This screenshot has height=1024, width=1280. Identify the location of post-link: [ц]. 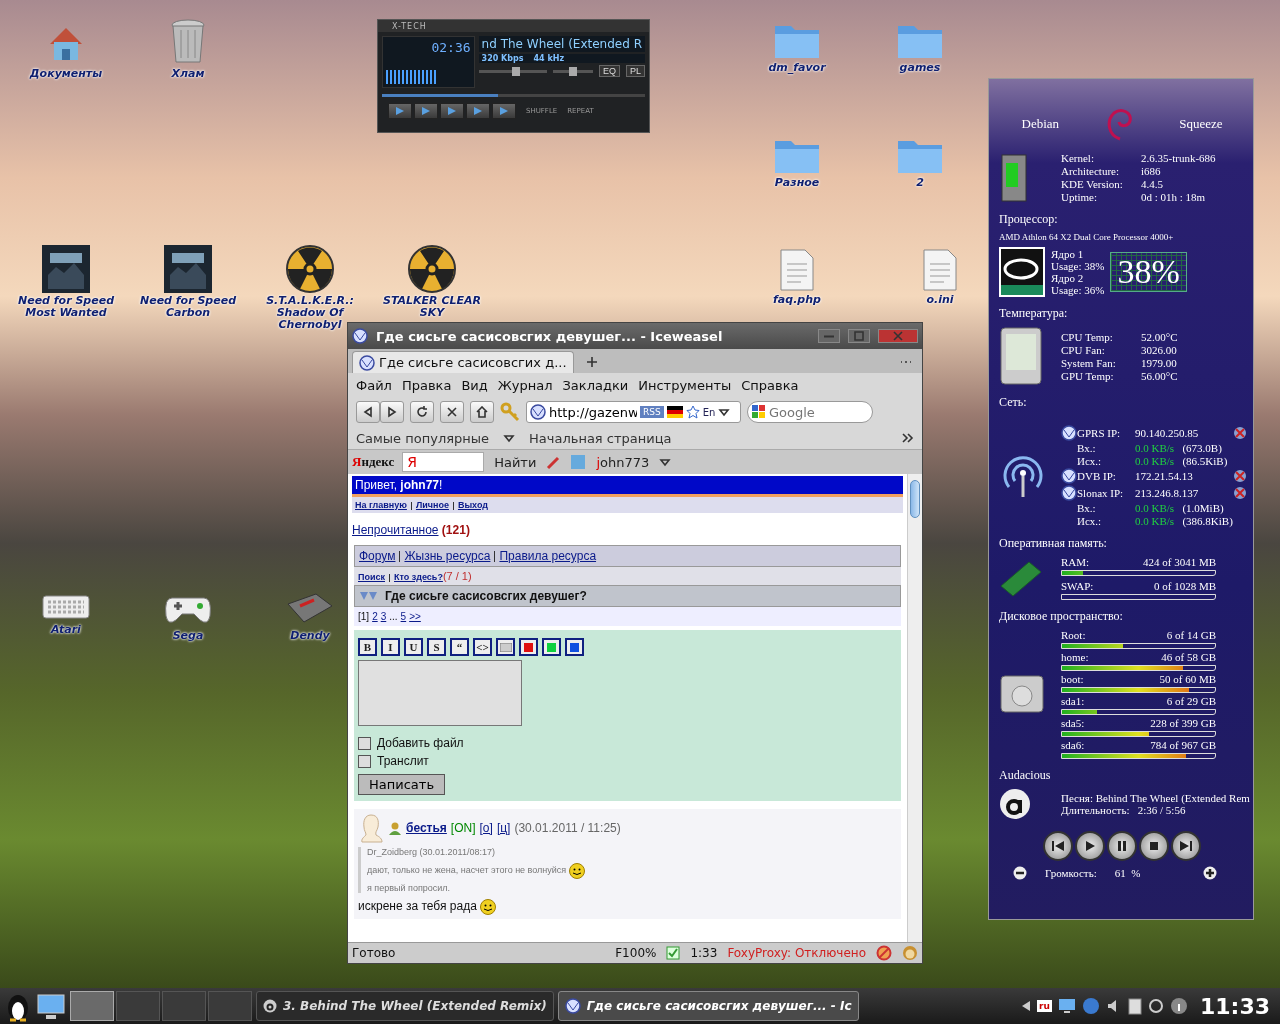
(503, 828).